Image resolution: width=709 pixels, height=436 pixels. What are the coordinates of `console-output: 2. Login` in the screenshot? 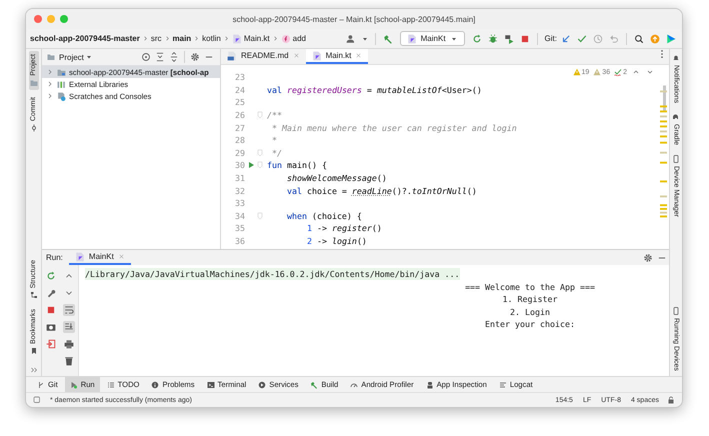 It's located at (530, 311).